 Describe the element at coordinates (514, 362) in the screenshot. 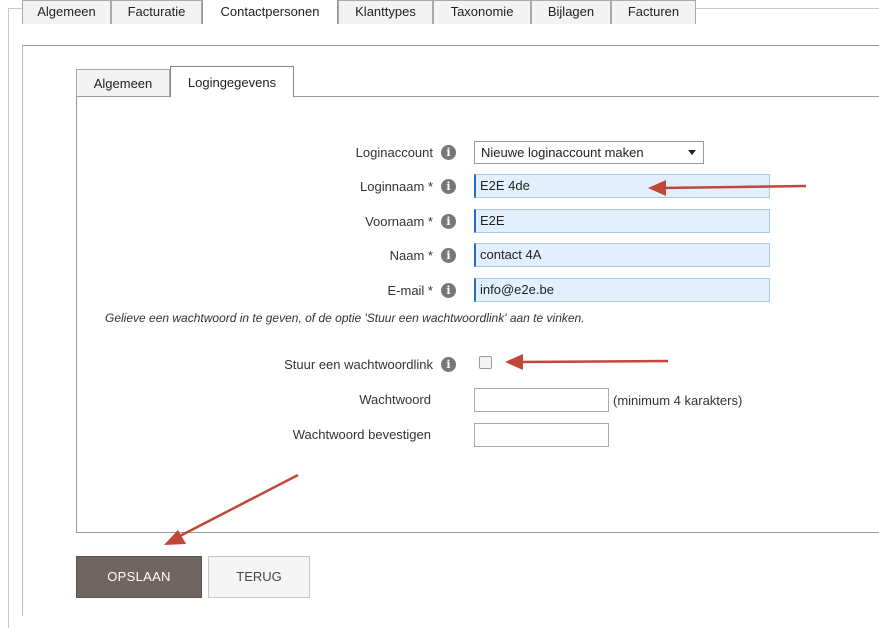

I see `arrow-head-sendlink` at that location.